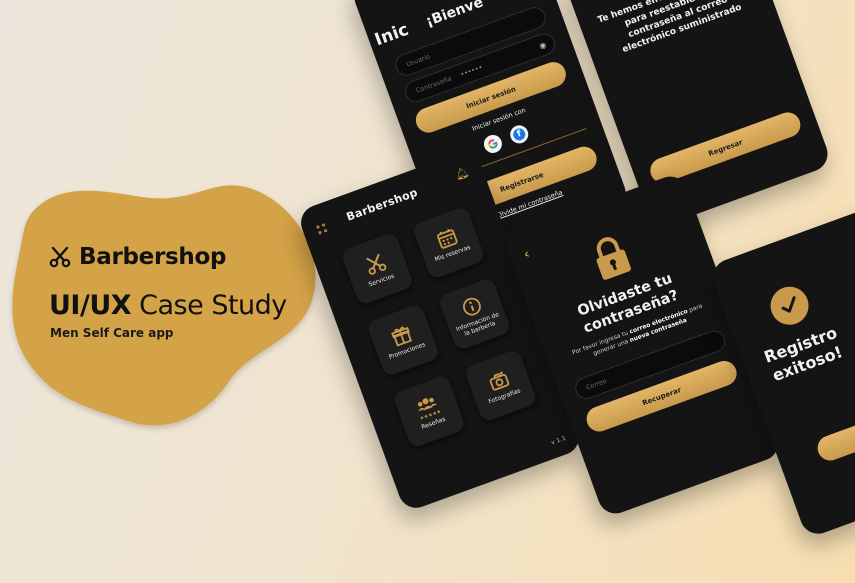 This screenshot has height=583, width=855. What do you see at coordinates (499, 381) in the screenshot?
I see `camera-icon` at bounding box center [499, 381].